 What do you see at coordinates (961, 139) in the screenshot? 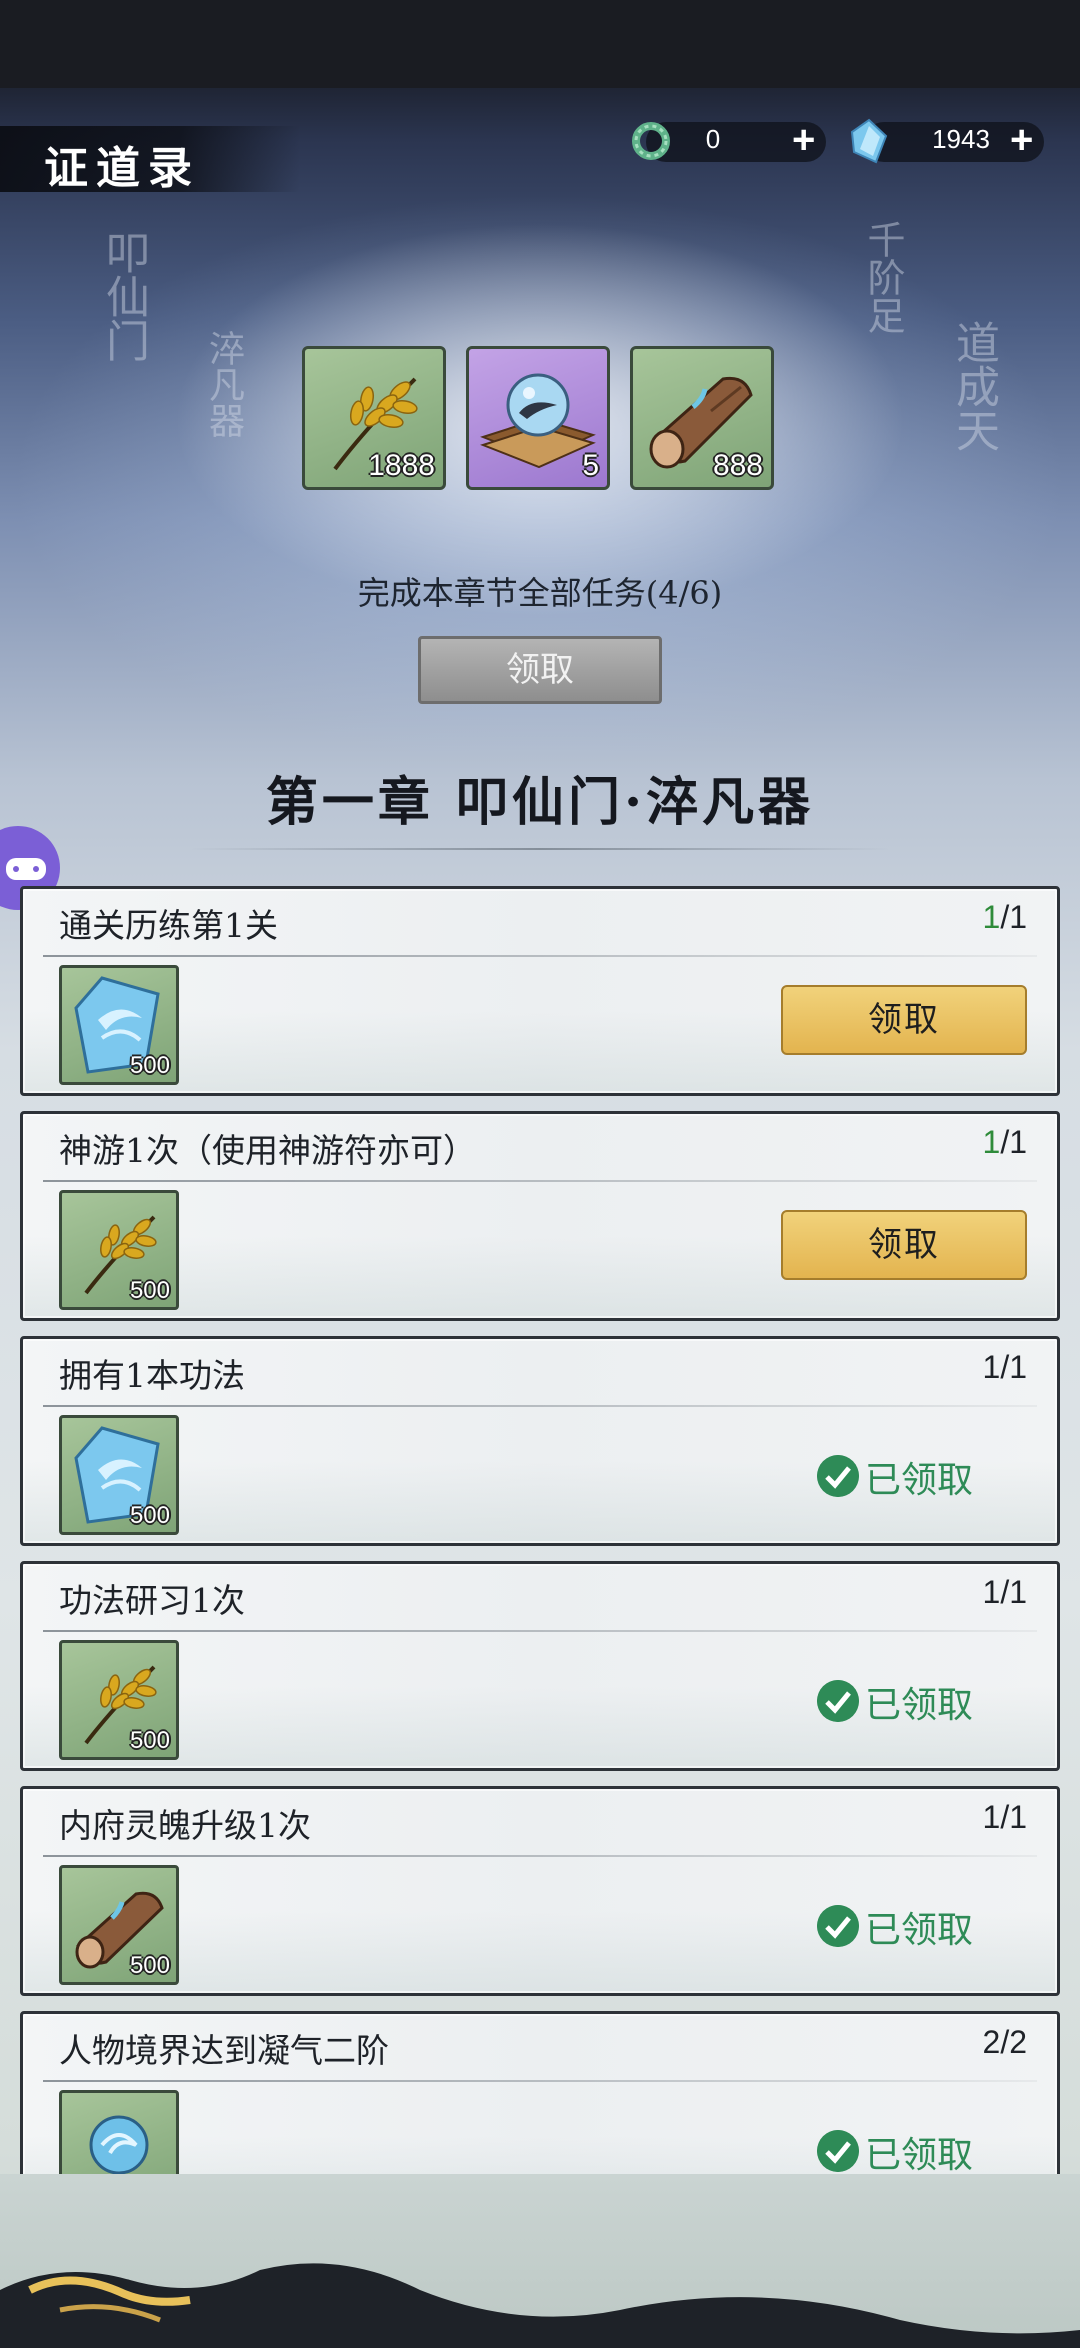
I see `crystal-count: 1943` at bounding box center [961, 139].